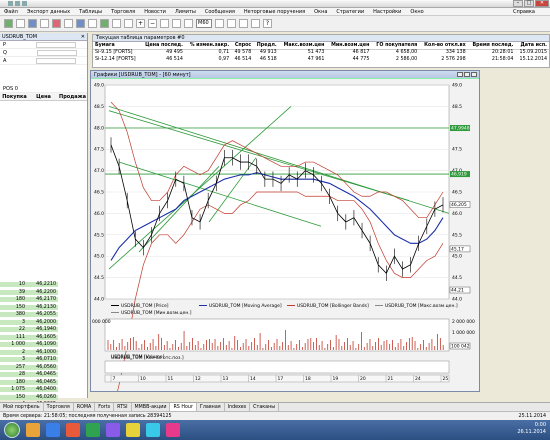 The width and height of the screenshot is (550, 440). What do you see at coordinates (395, 46) in the screenshot?
I see `column-header: ГО покупателя` at bounding box center [395, 46].